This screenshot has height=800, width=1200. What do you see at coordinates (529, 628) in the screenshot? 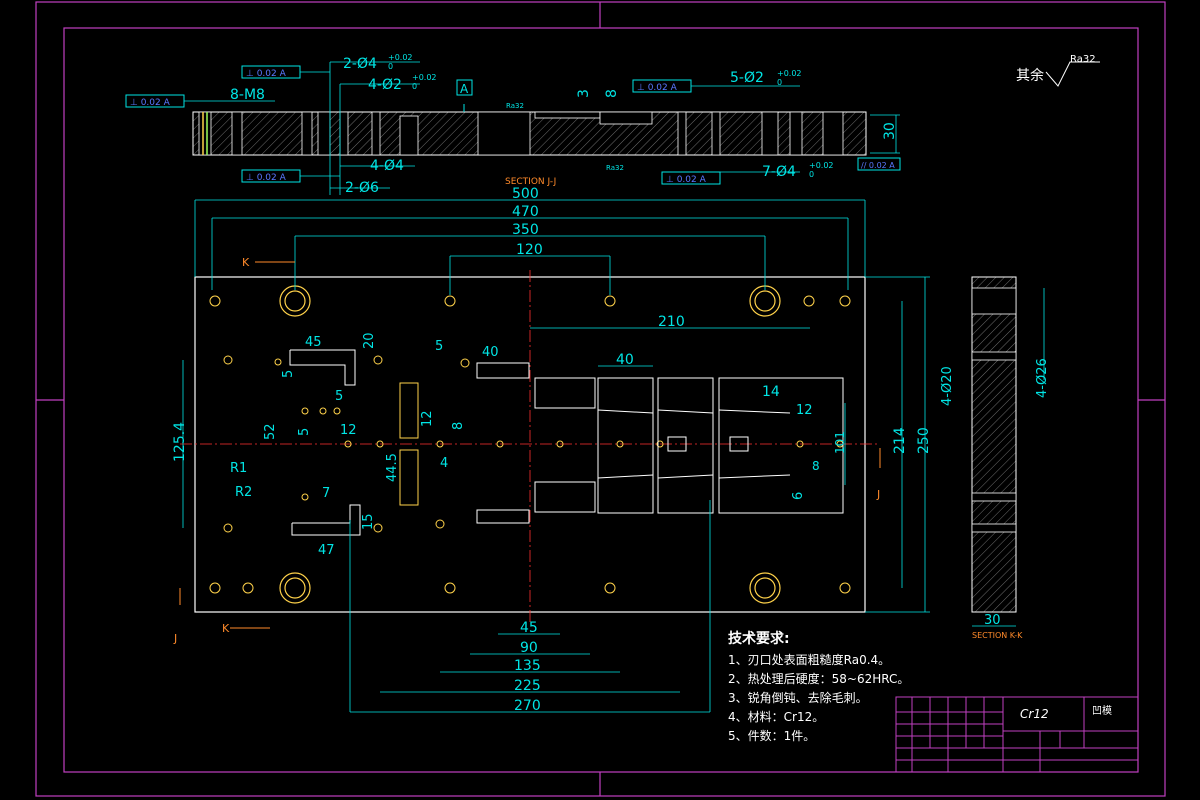
I see `dim-45: 45` at bounding box center [529, 628].